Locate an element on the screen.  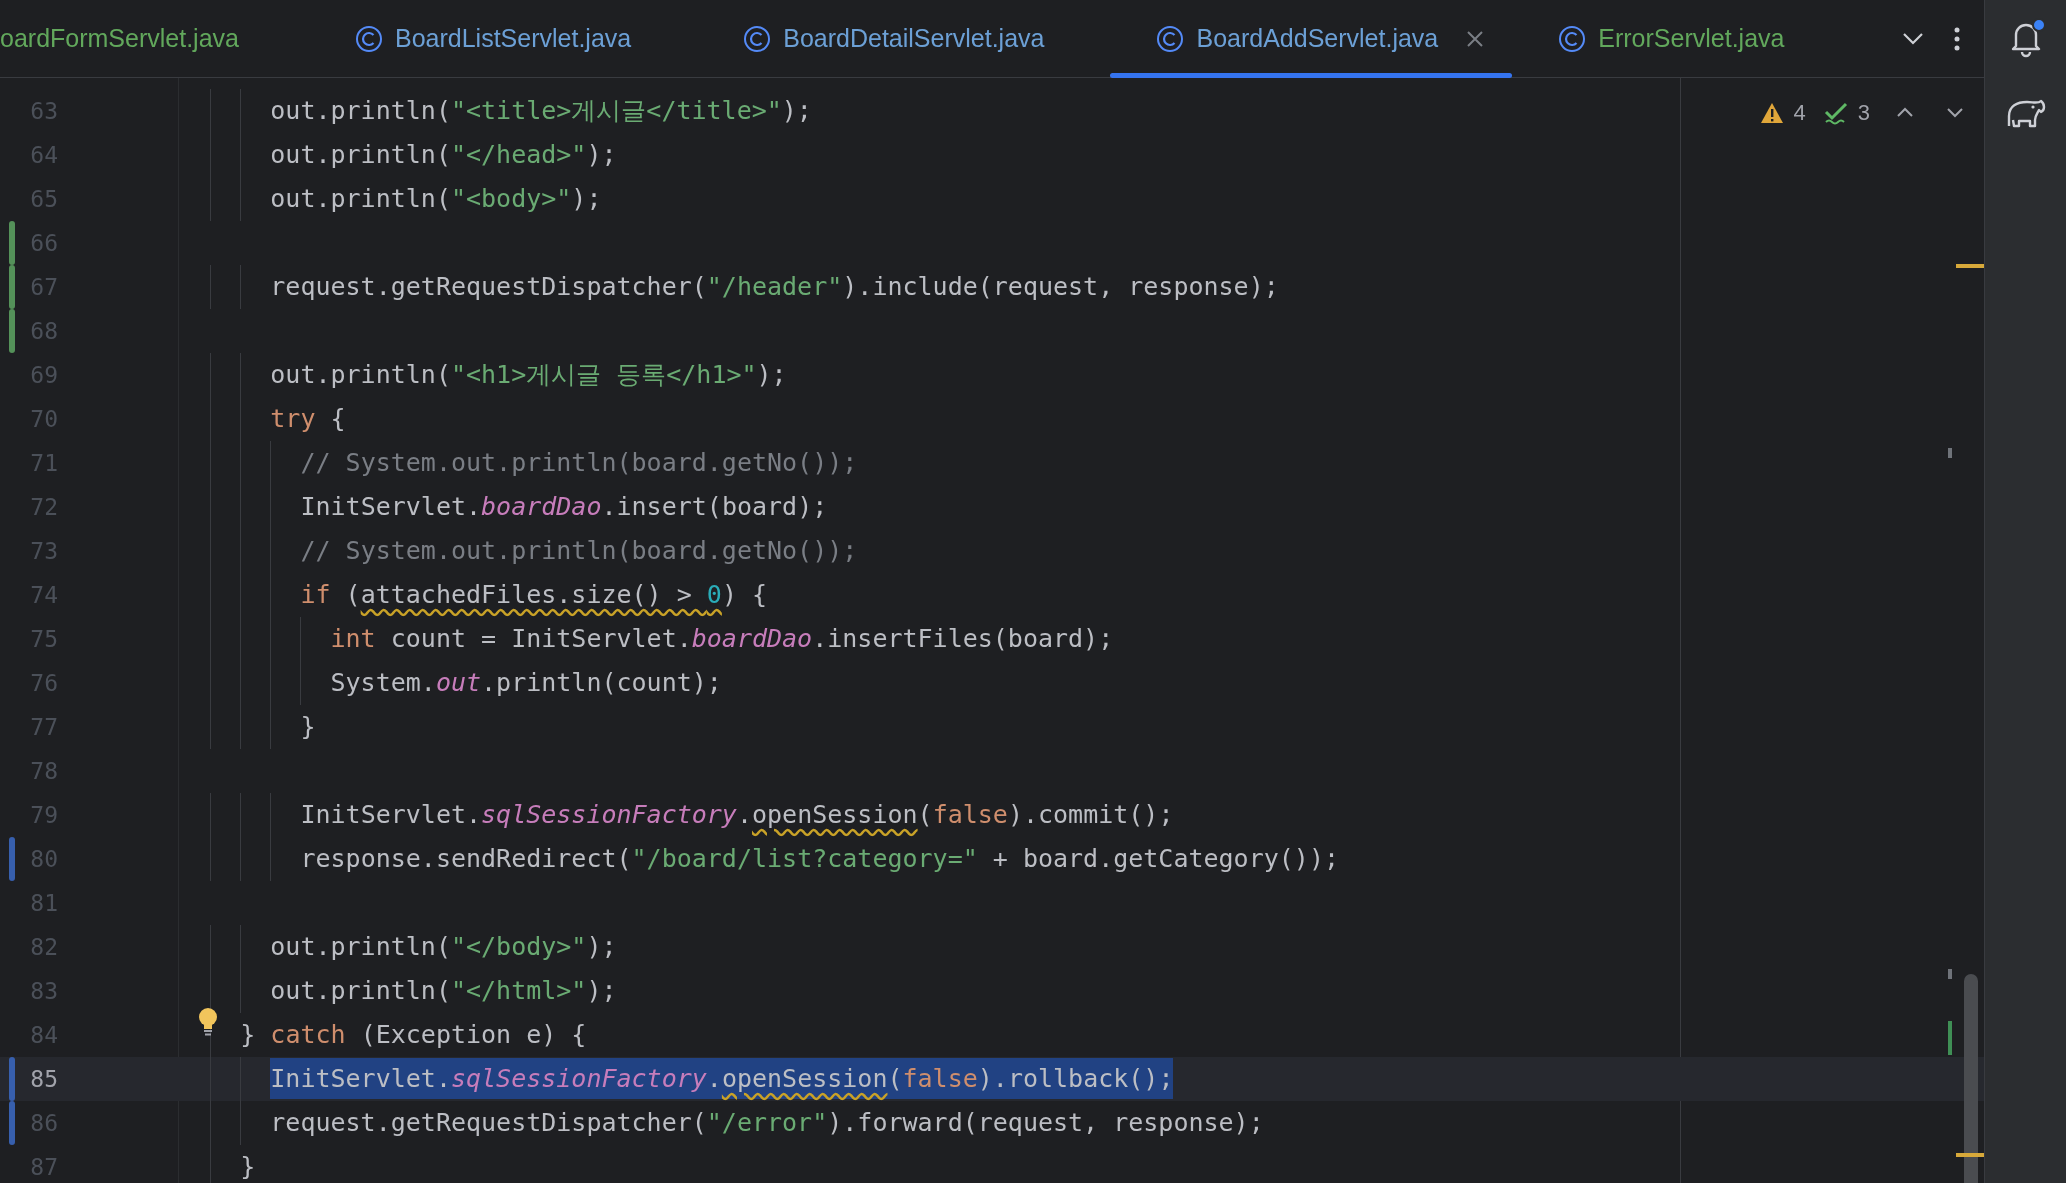
editor-tab: ErrorServlet.java is located at coordinates (1681, 38).